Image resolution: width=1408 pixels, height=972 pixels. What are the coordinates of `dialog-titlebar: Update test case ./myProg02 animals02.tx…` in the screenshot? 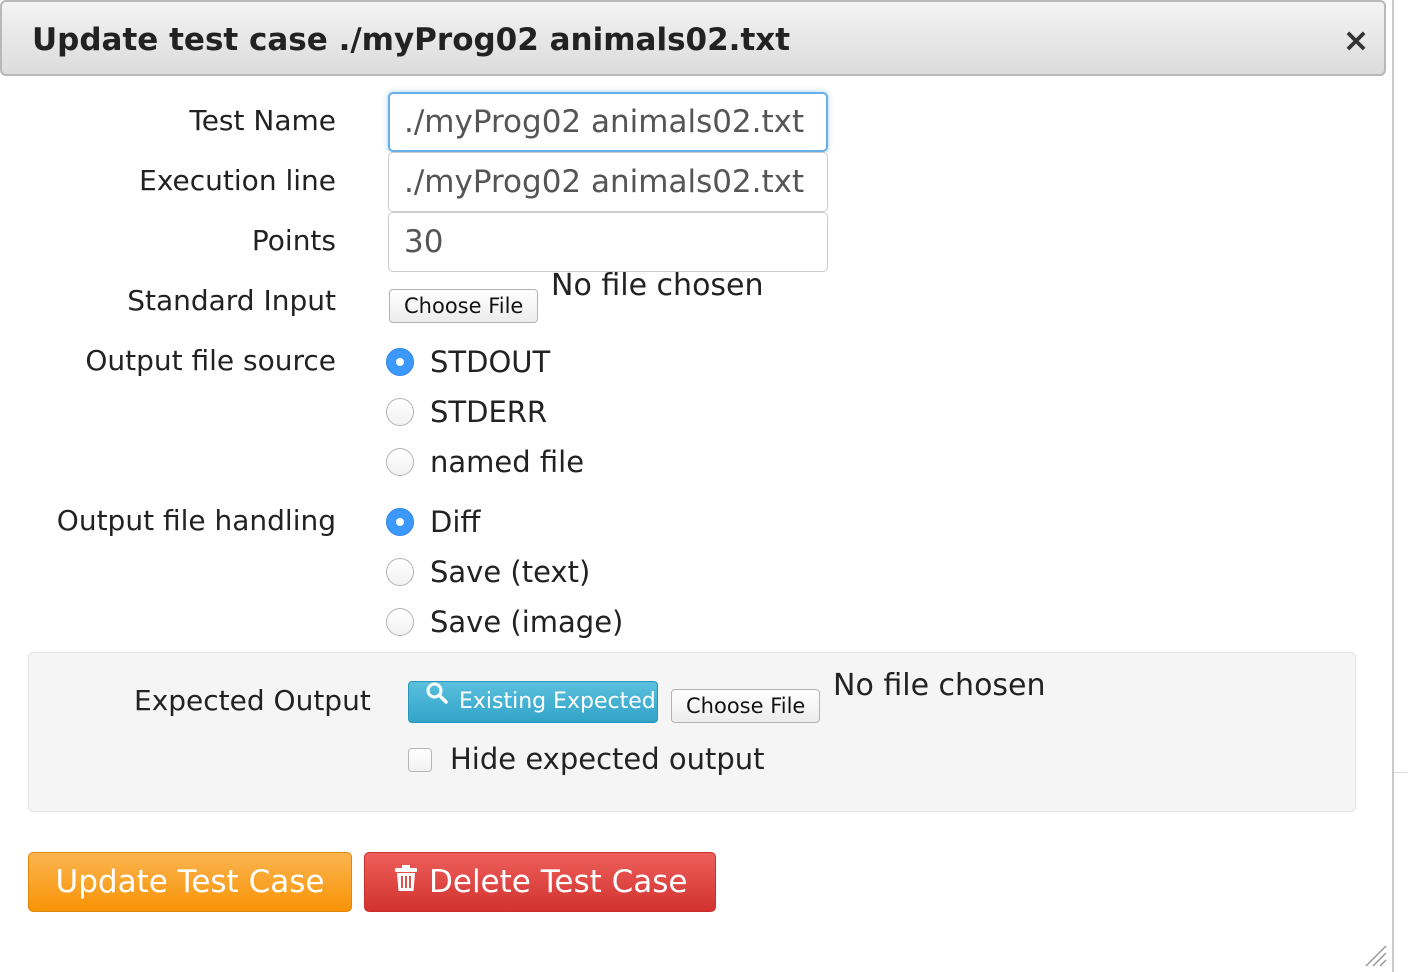 It's located at (693, 38).